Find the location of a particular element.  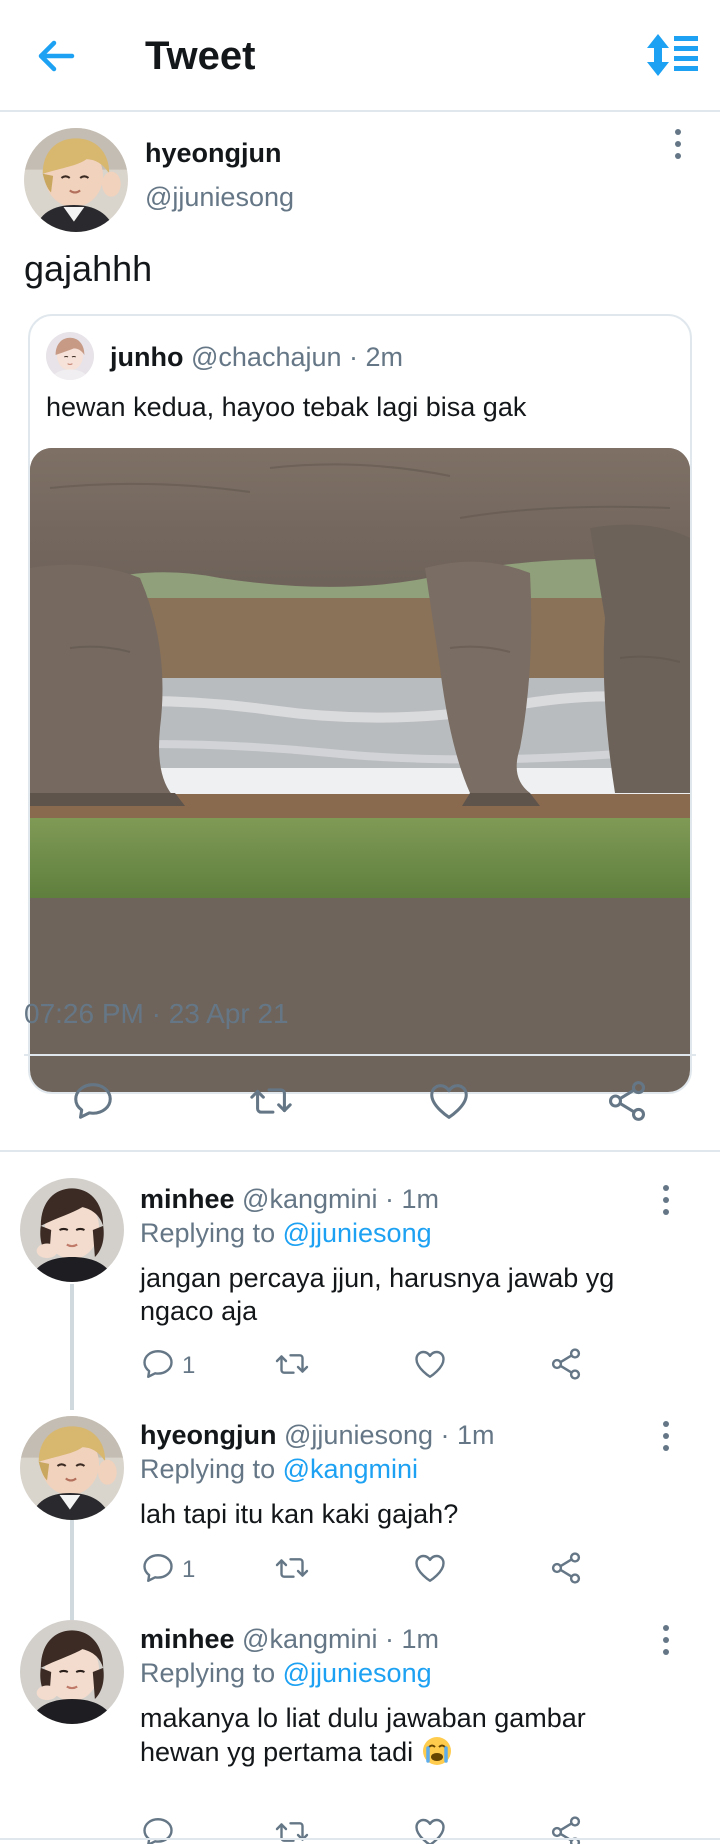

reply-header: hyeongjun @jjuniesong · 1m is located at coordinates (317, 1435).